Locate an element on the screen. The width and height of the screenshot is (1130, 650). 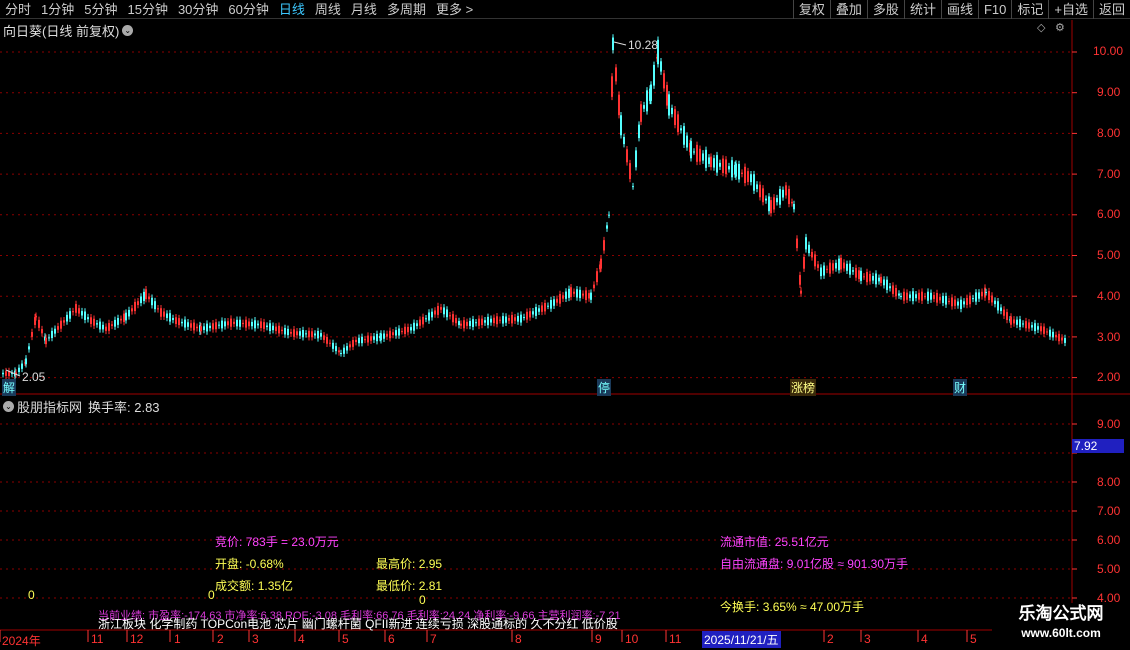
period-tab-15min: 15分钟 is located at coordinates (147, 9).